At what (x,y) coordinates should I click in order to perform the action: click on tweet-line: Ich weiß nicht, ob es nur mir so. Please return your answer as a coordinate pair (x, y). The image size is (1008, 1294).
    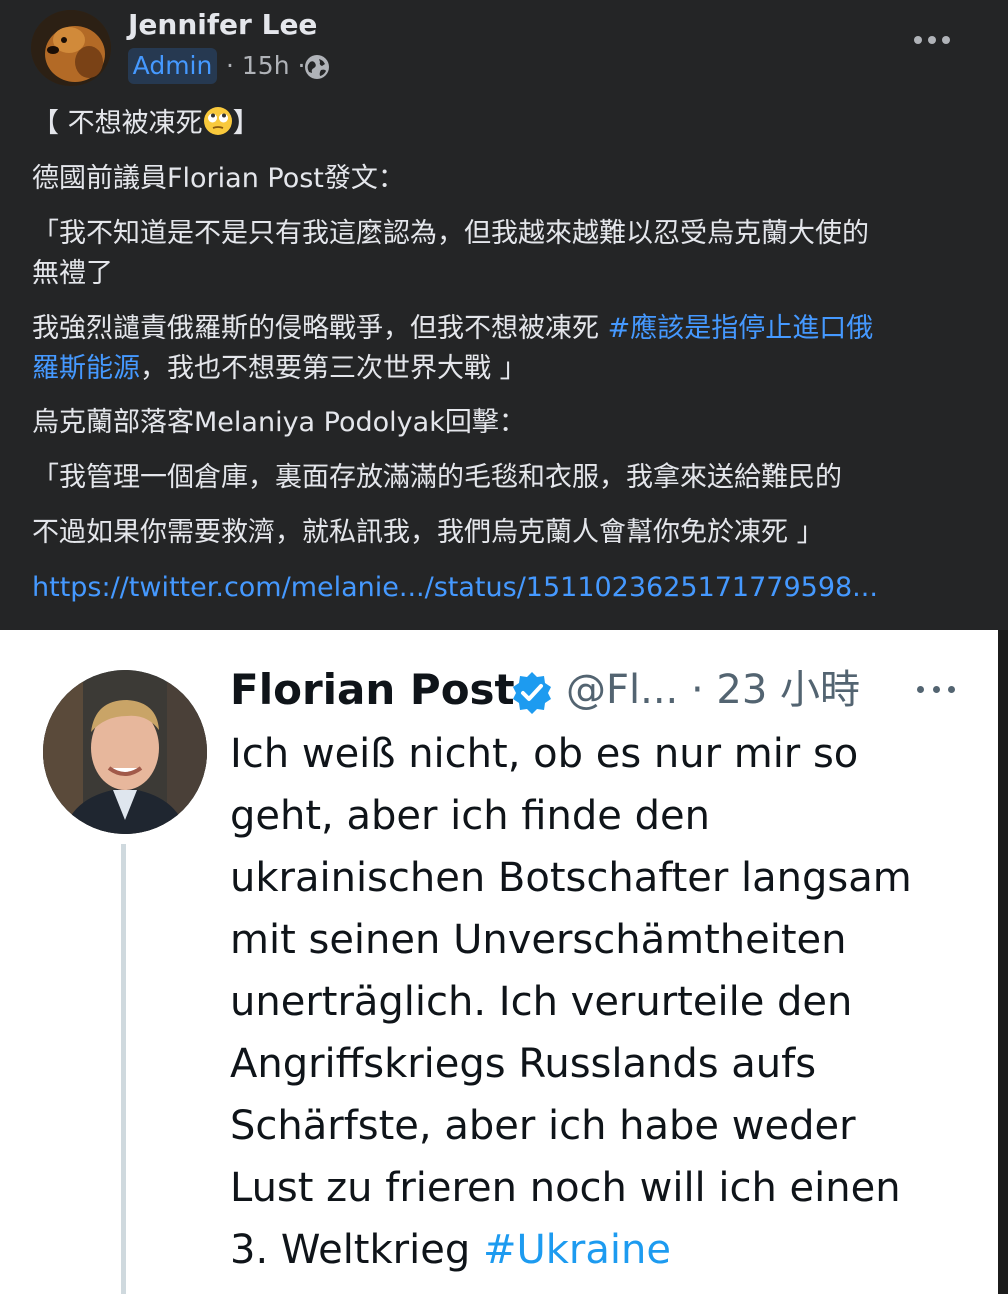
    Looking at the image, I should click on (544, 754).